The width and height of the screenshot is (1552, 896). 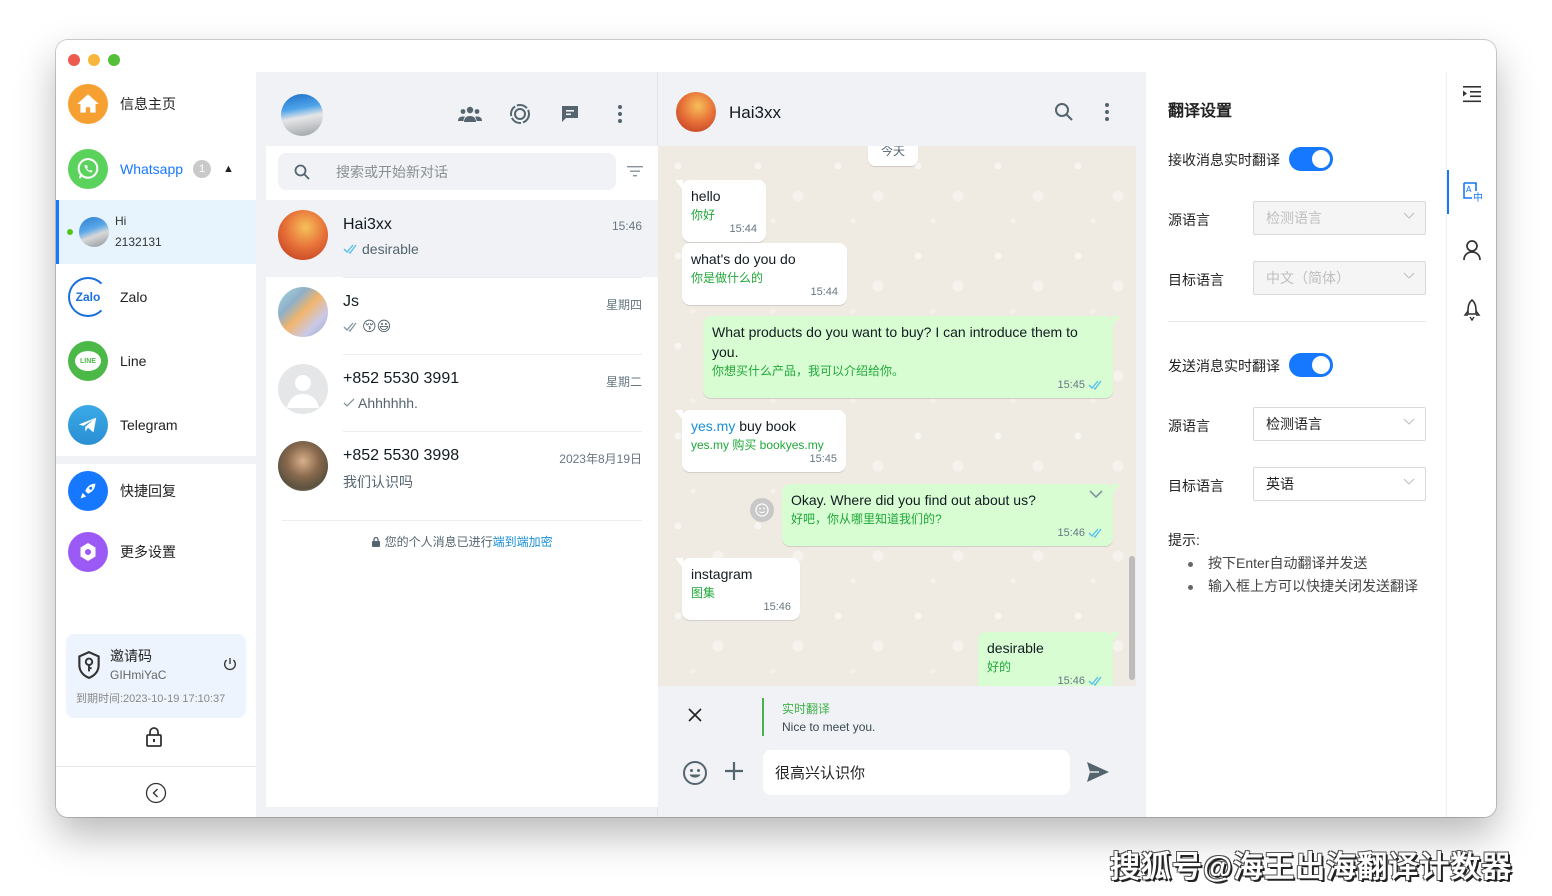 What do you see at coordinates (695, 715) in the screenshot?
I see `close-icon` at bounding box center [695, 715].